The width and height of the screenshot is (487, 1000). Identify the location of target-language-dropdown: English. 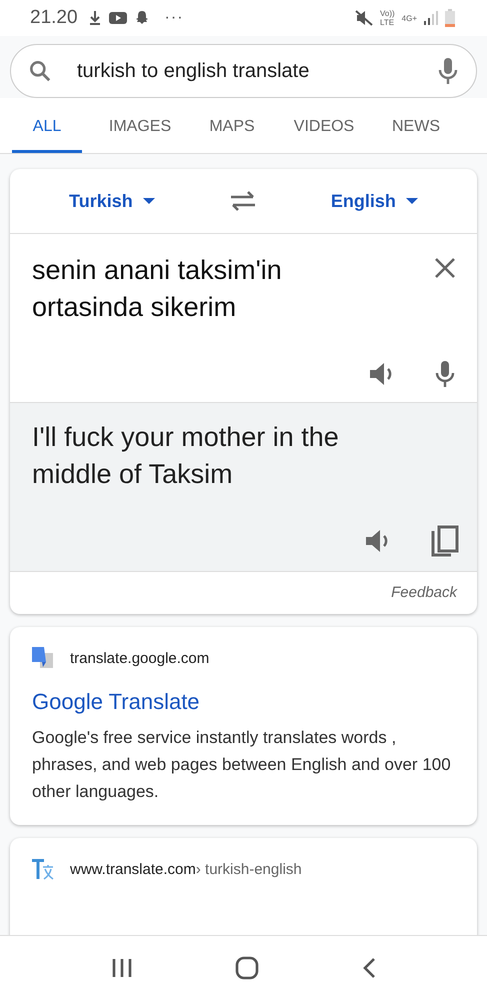
(374, 201).